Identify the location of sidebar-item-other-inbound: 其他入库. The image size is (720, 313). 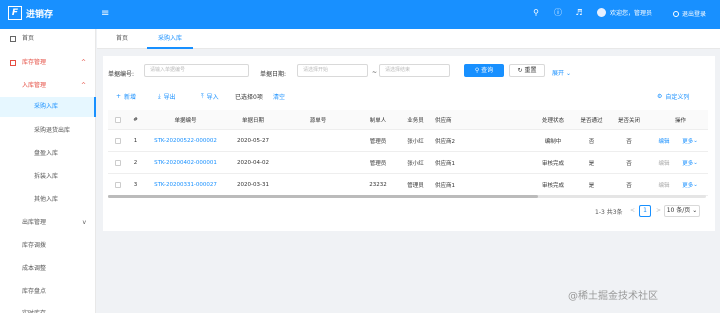
(48, 200).